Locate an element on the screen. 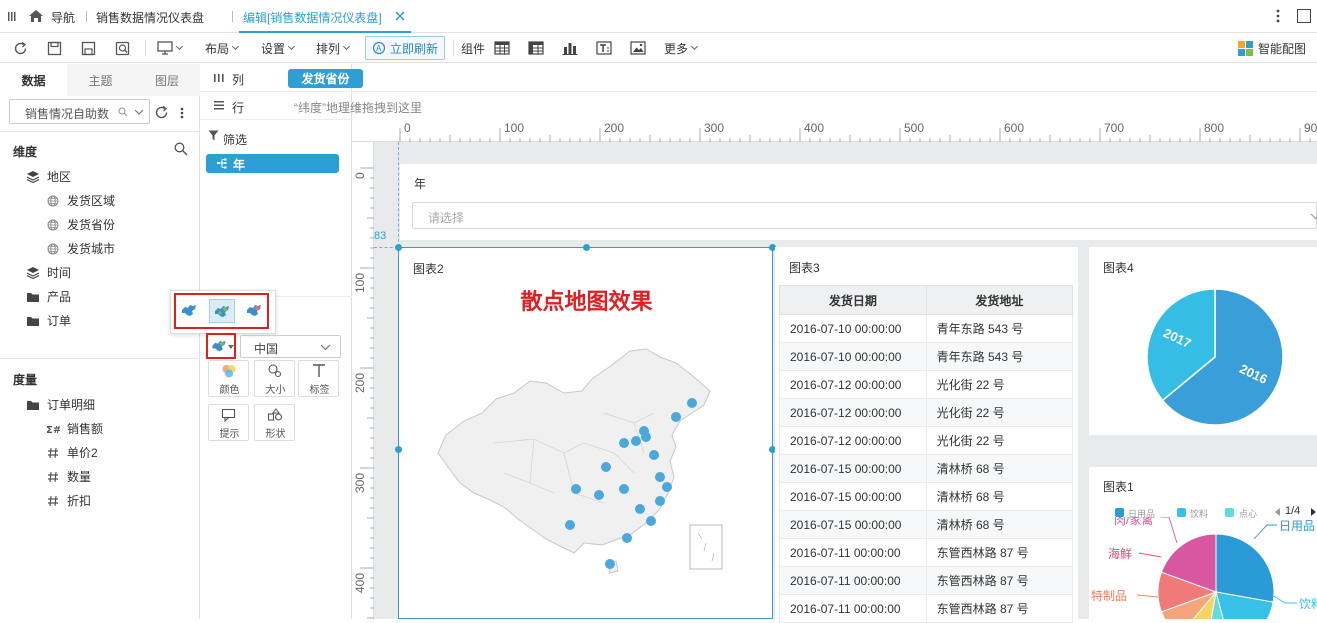 Image resolution: width=1317 pixels, height=623 pixels. dimension-item: 产品 is located at coordinates (48, 296).